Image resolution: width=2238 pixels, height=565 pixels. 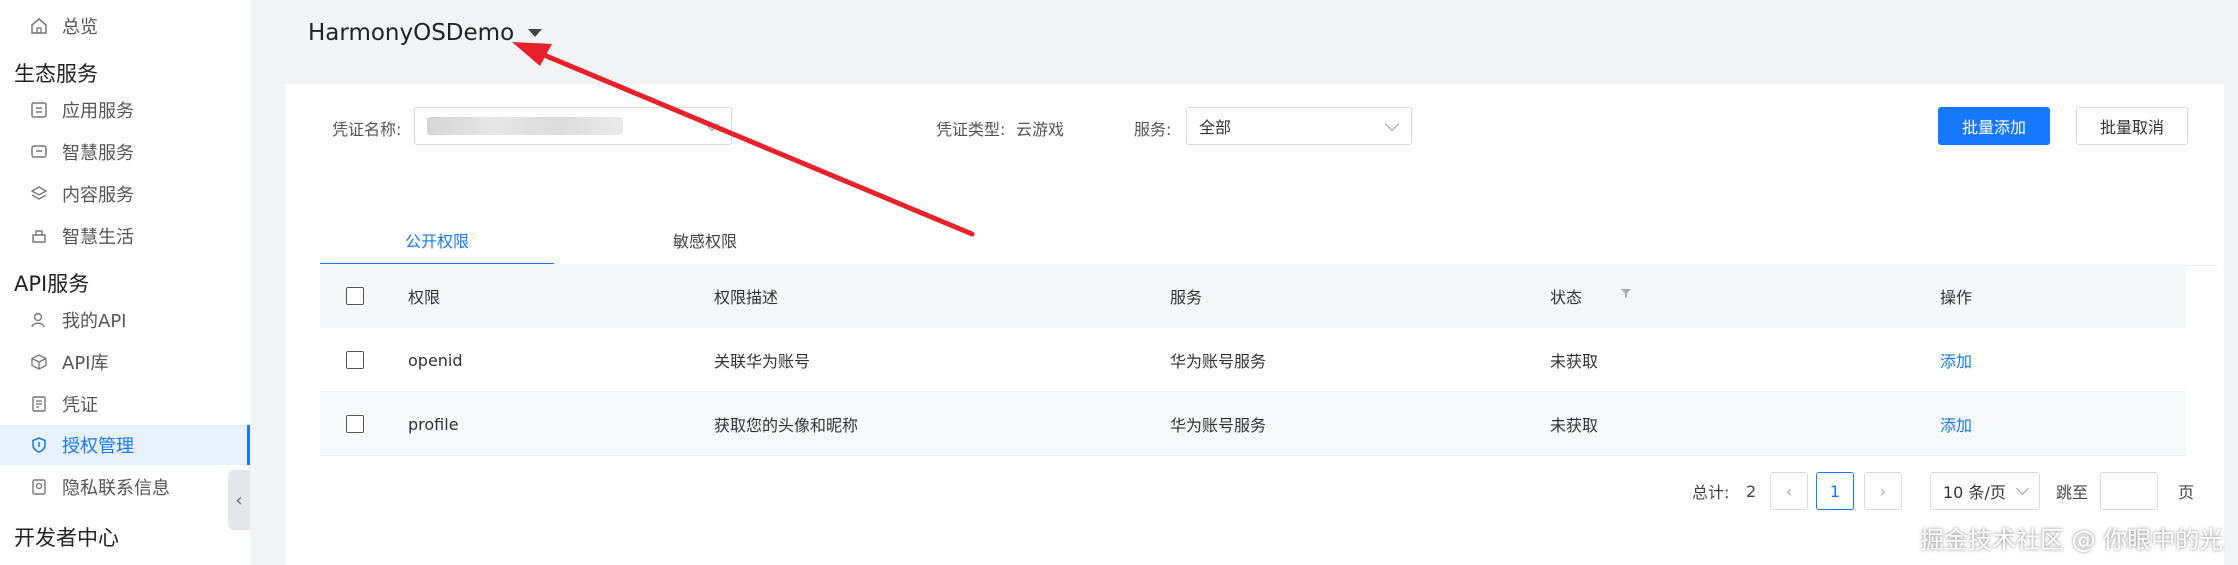 I want to click on nav-group-dev: 开发者中心, so click(x=66, y=538).